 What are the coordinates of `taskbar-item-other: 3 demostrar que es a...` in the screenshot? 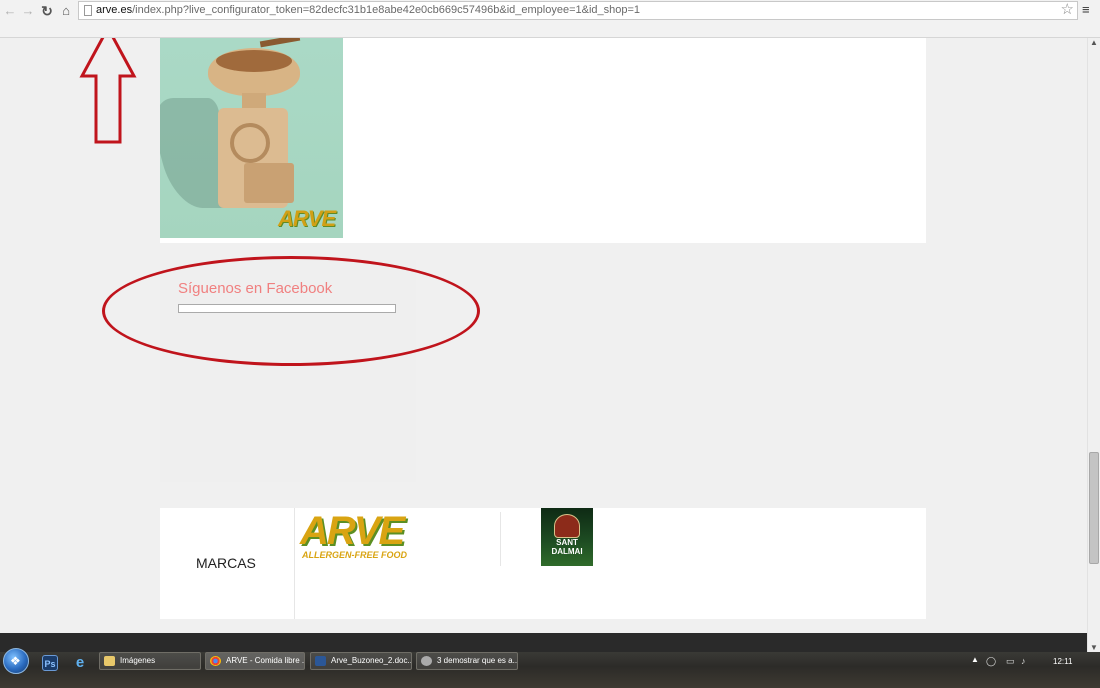 It's located at (467, 661).